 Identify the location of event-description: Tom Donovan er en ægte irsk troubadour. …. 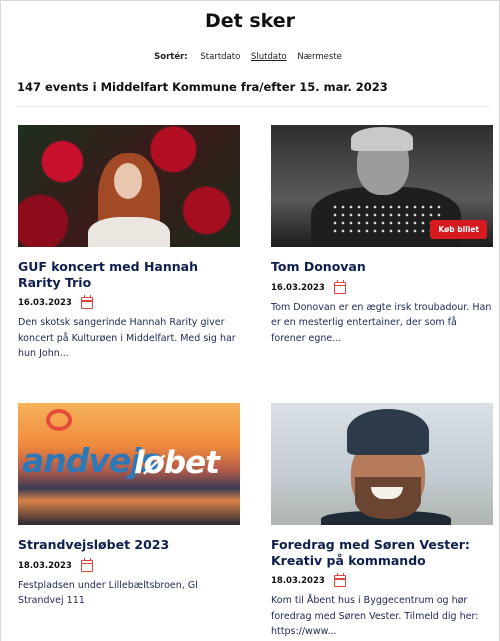
(381, 322).